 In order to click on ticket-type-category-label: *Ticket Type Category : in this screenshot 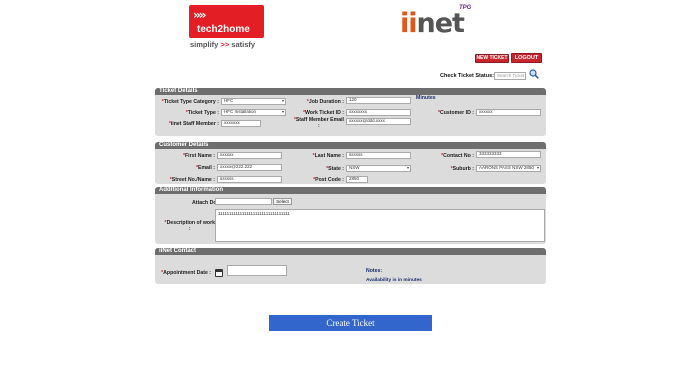, I will do `click(190, 102)`.